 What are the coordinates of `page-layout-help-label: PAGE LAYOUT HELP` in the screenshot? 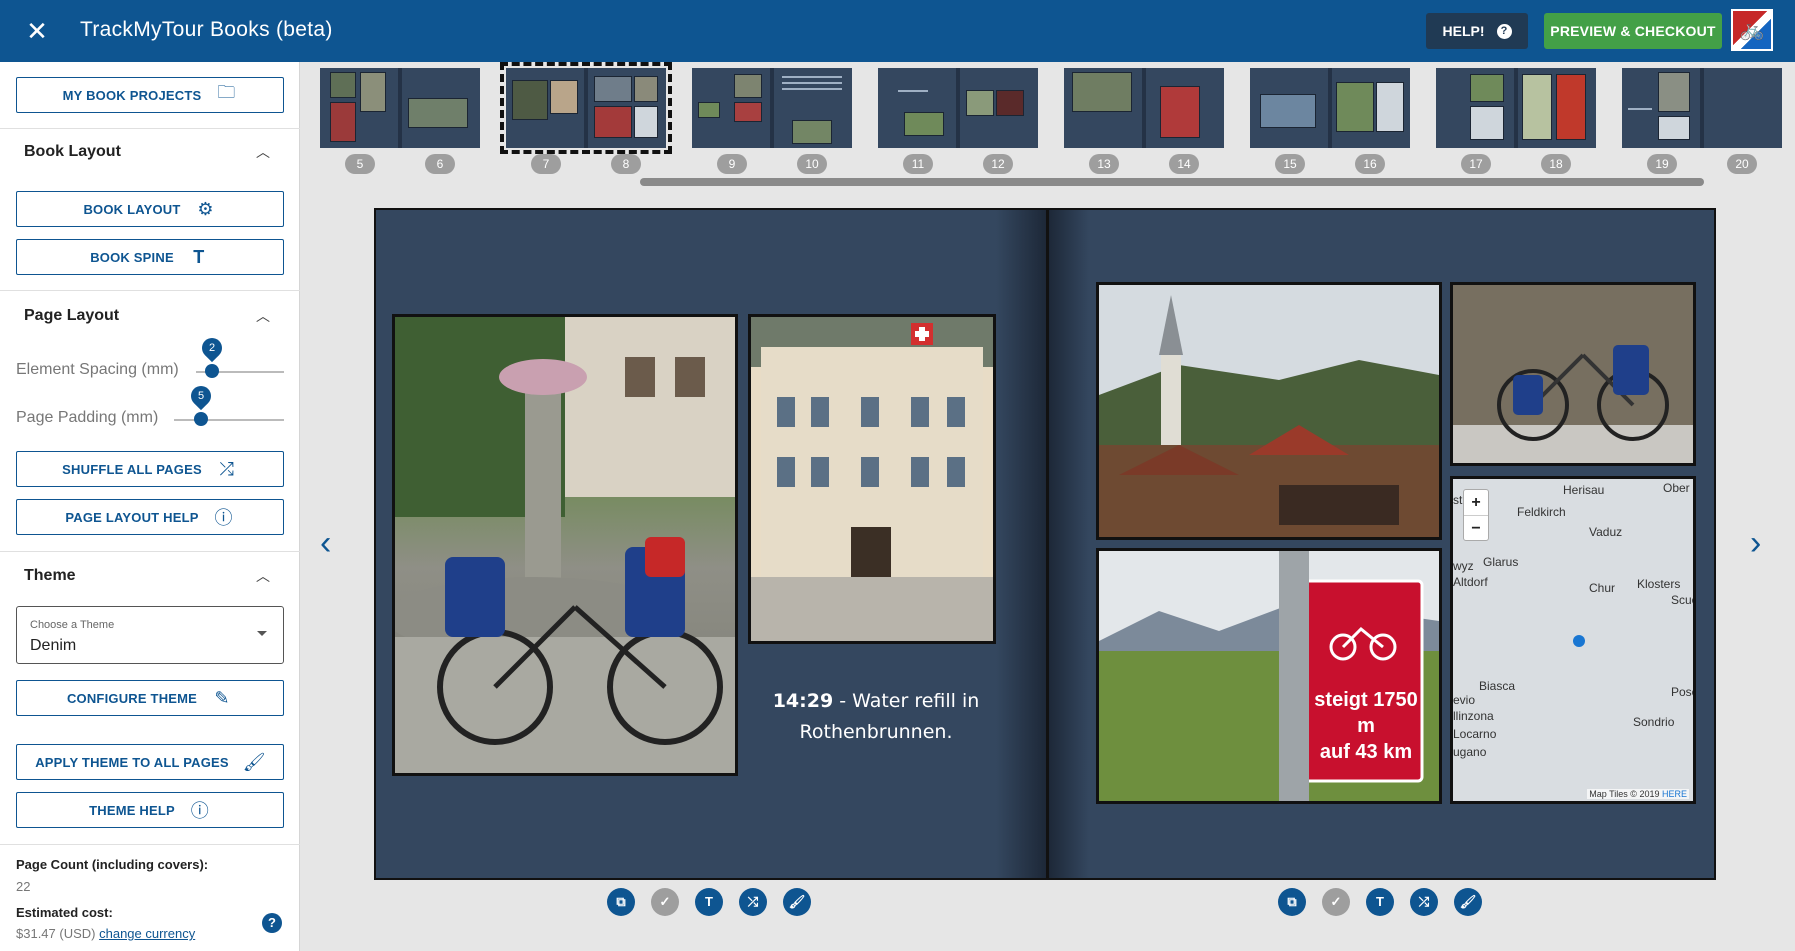 It's located at (132, 517).